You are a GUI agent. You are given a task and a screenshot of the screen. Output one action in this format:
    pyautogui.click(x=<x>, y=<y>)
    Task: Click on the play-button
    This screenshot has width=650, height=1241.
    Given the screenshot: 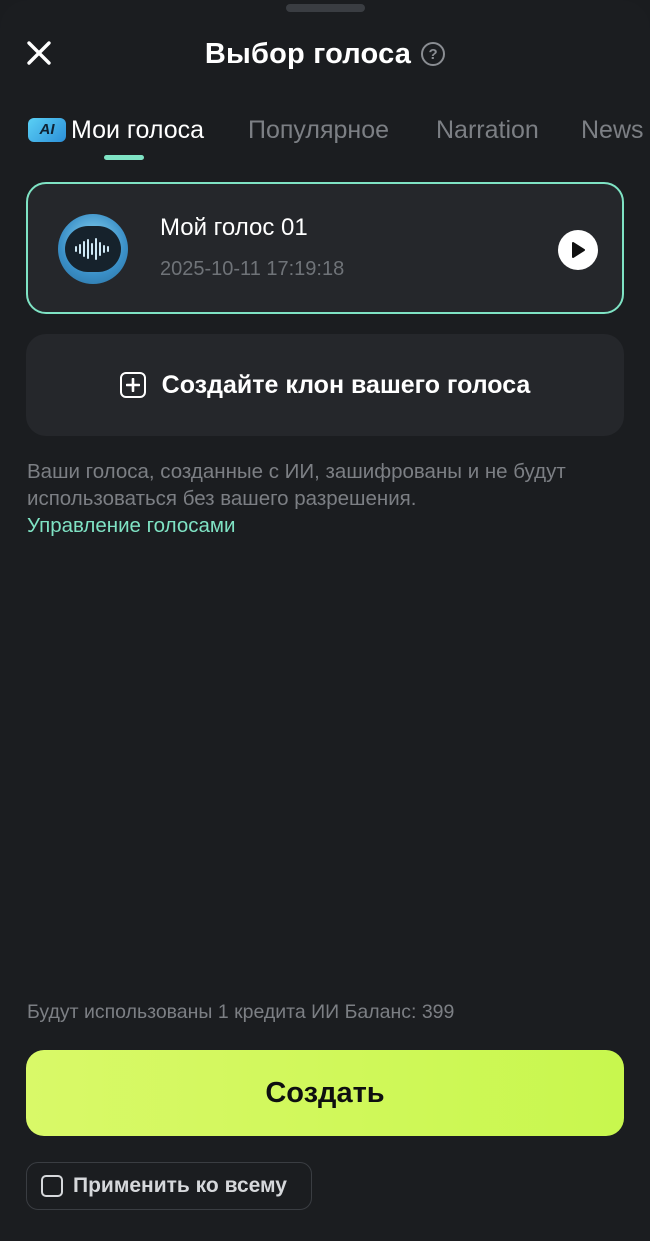 What is the action you would take?
    pyautogui.click(x=578, y=250)
    